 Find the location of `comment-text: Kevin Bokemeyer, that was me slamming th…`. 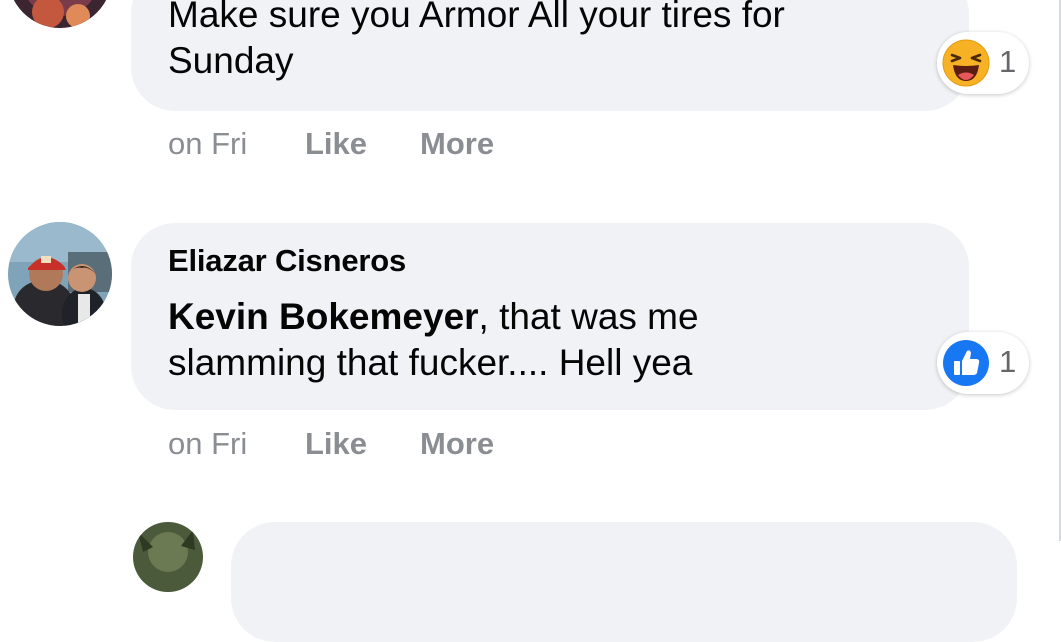

comment-text: Kevin Bokemeyer, that was me slamming th… is located at coordinates (433, 339).